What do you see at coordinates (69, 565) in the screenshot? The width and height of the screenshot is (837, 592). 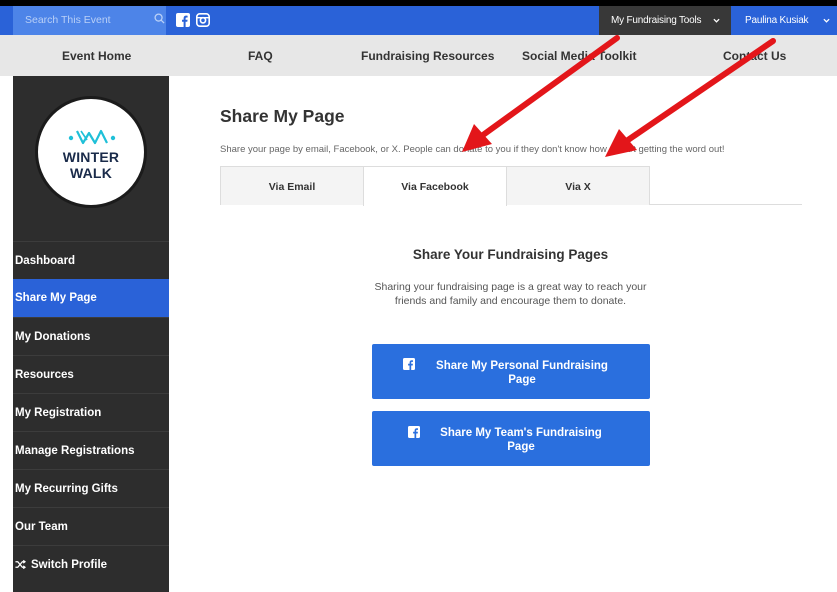 I see `sidebar-item-label: Switch Profile` at bounding box center [69, 565].